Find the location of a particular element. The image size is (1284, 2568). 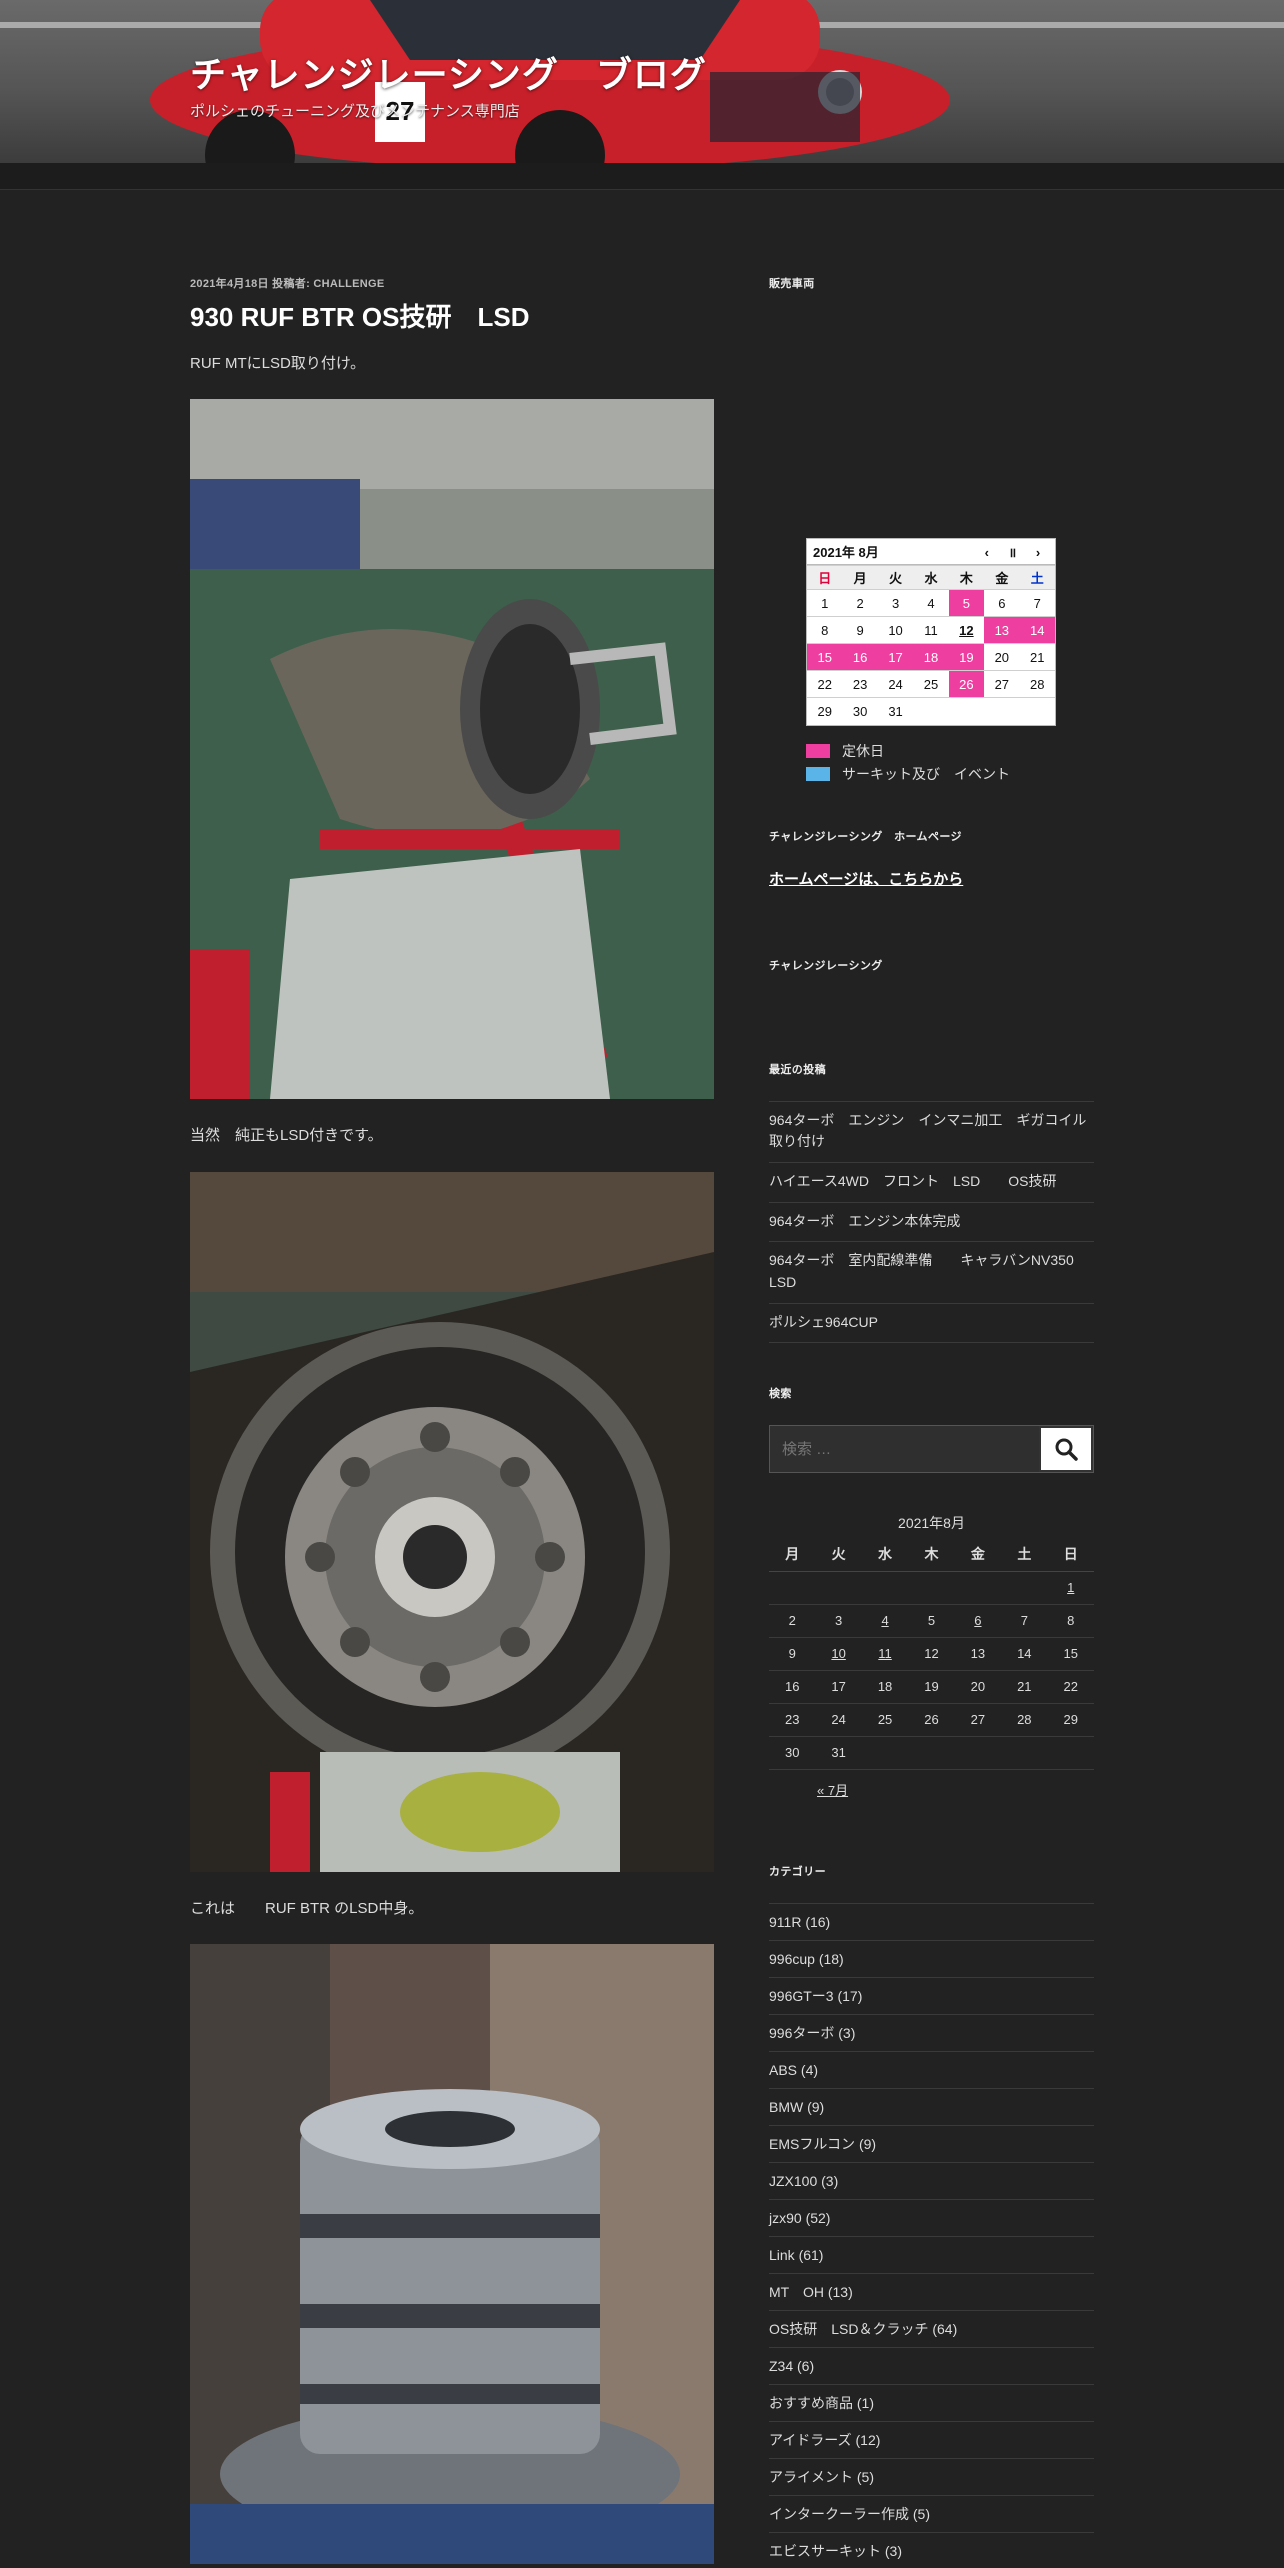

legend-event: サーキット及び イベント is located at coordinates (950, 774).